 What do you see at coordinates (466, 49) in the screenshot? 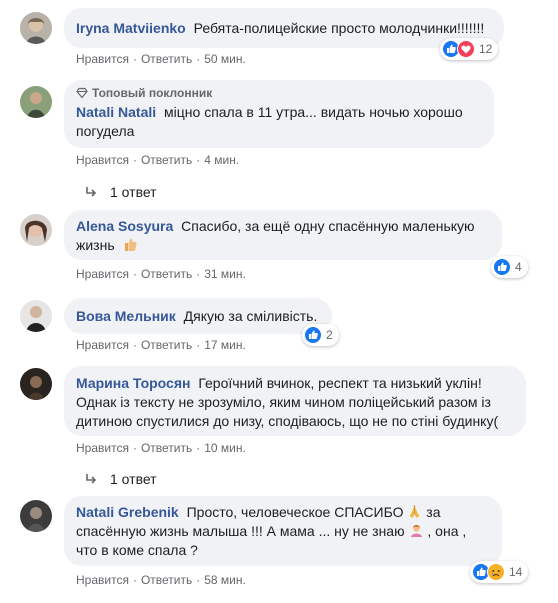
I see `love-reaction-icon` at bounding box center [466, 49].